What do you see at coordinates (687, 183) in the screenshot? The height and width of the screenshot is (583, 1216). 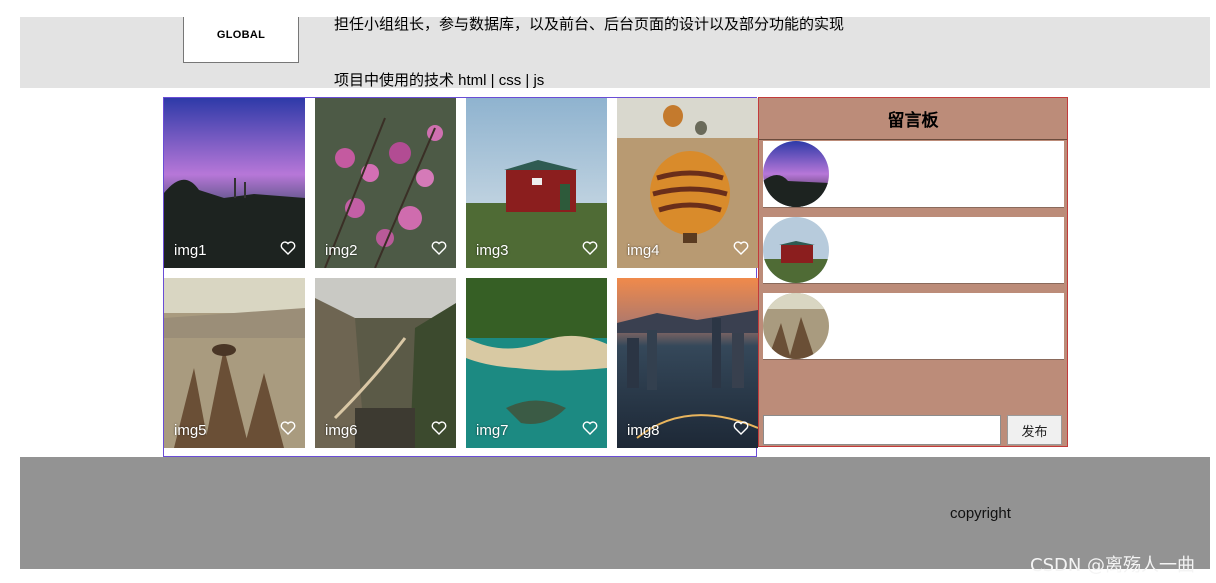 I see `gallery-tile-4: img4` at bounding box center [687, 183].